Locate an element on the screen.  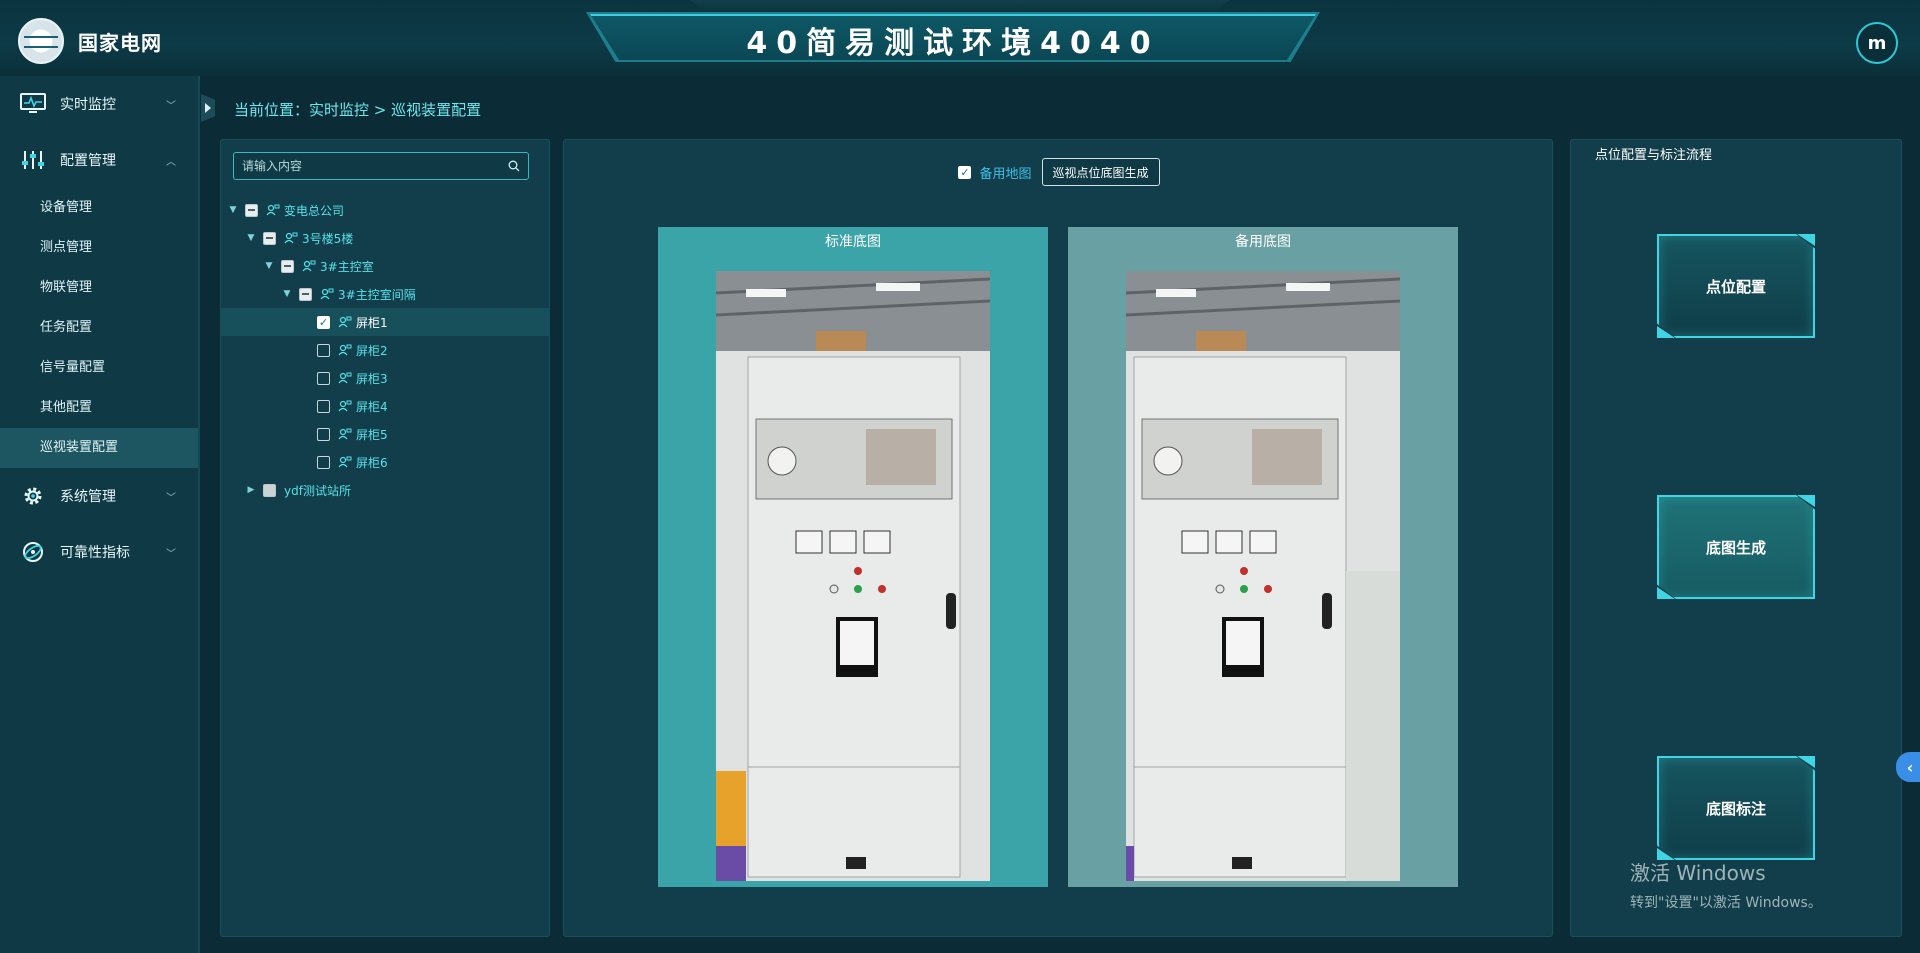
tree-node-label: 3号楼5楼 is located at coordinates (328, 238).